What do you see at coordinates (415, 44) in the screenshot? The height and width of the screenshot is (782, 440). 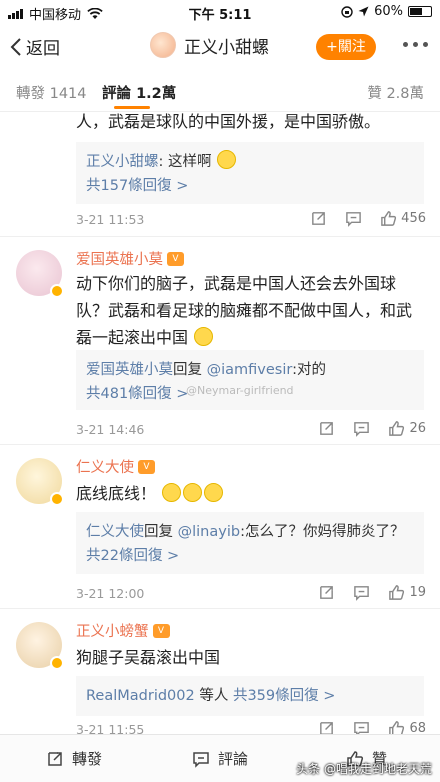 I see `more-icon` at bounding box center [415, 44].